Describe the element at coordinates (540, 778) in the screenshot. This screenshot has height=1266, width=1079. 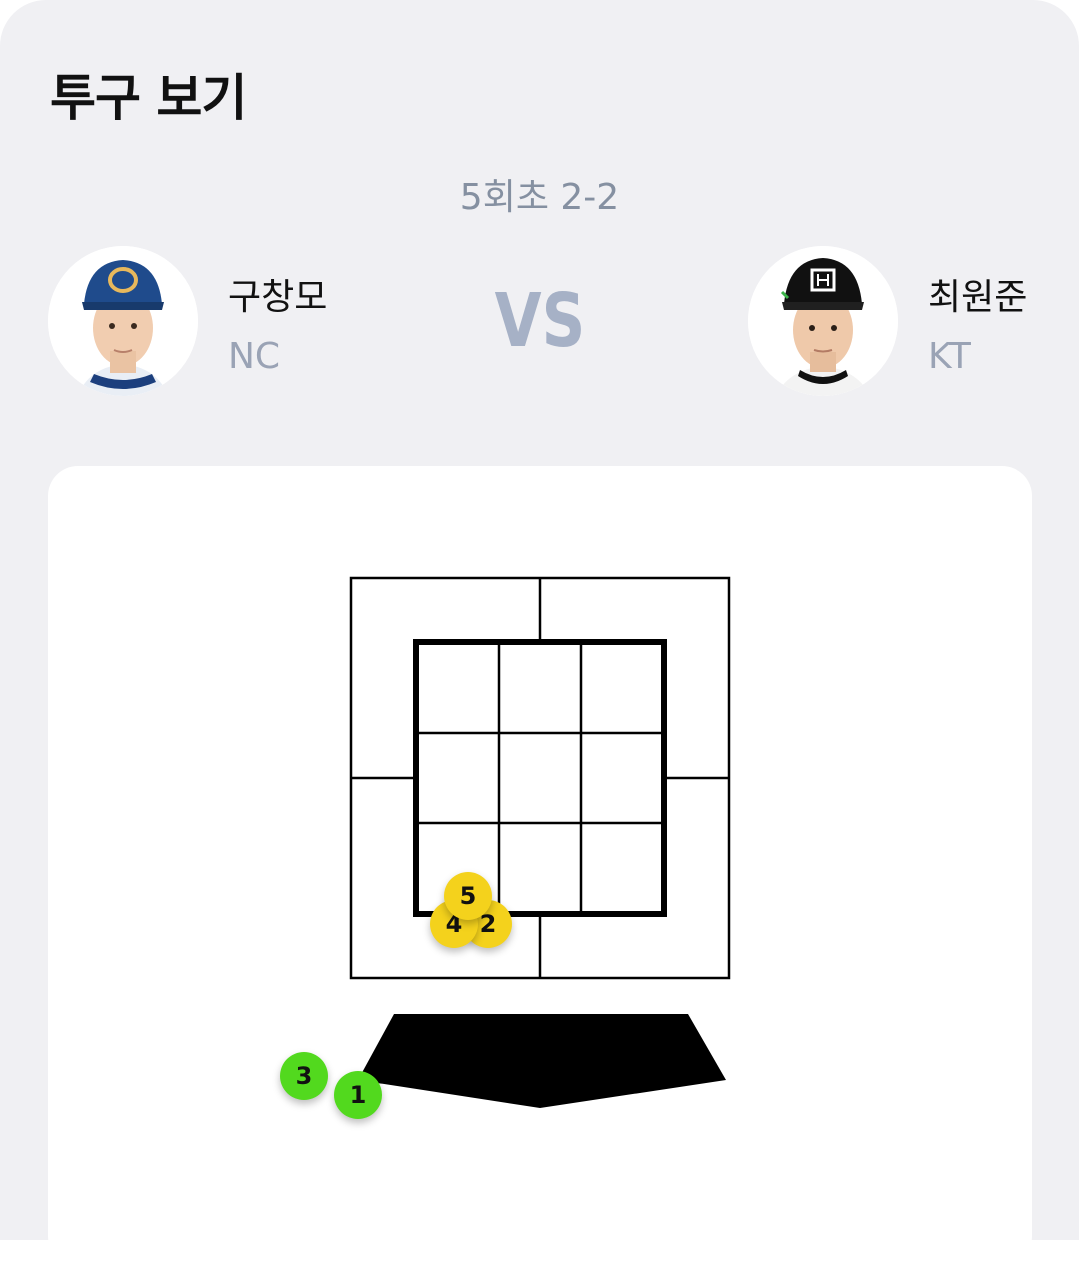
I see `strike-zone` at that location.